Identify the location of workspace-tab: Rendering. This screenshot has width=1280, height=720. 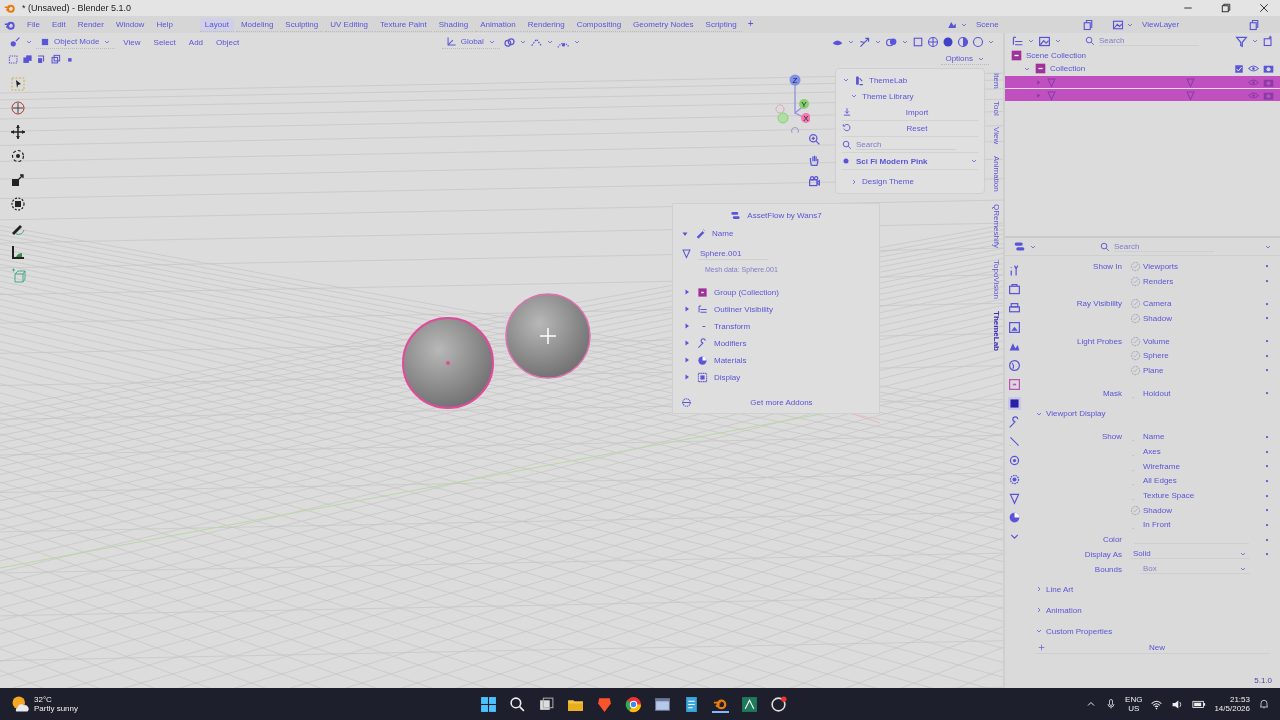
(546, 24).